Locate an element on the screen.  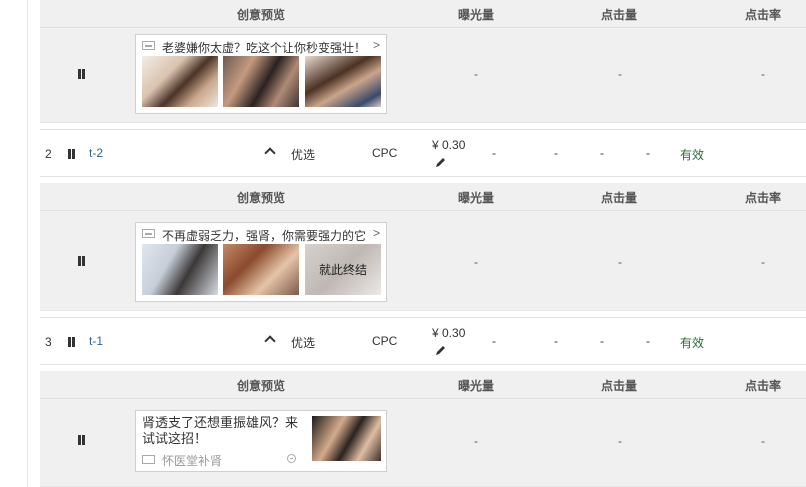
creative-brand: 怀医堂补肾 is located at coordinates (192, 461).